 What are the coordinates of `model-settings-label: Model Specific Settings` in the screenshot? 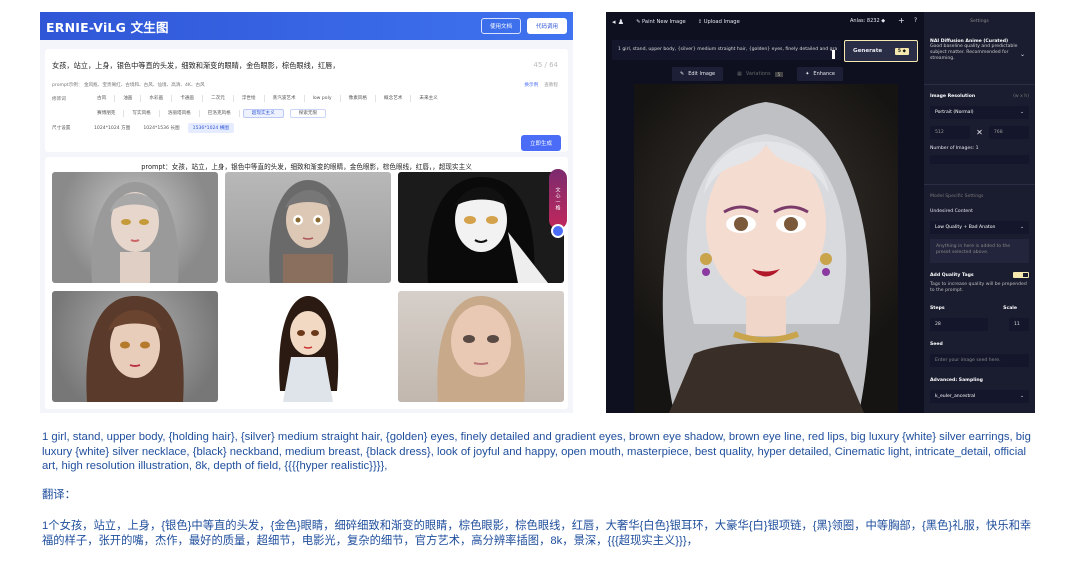 It's located at (957, 196).